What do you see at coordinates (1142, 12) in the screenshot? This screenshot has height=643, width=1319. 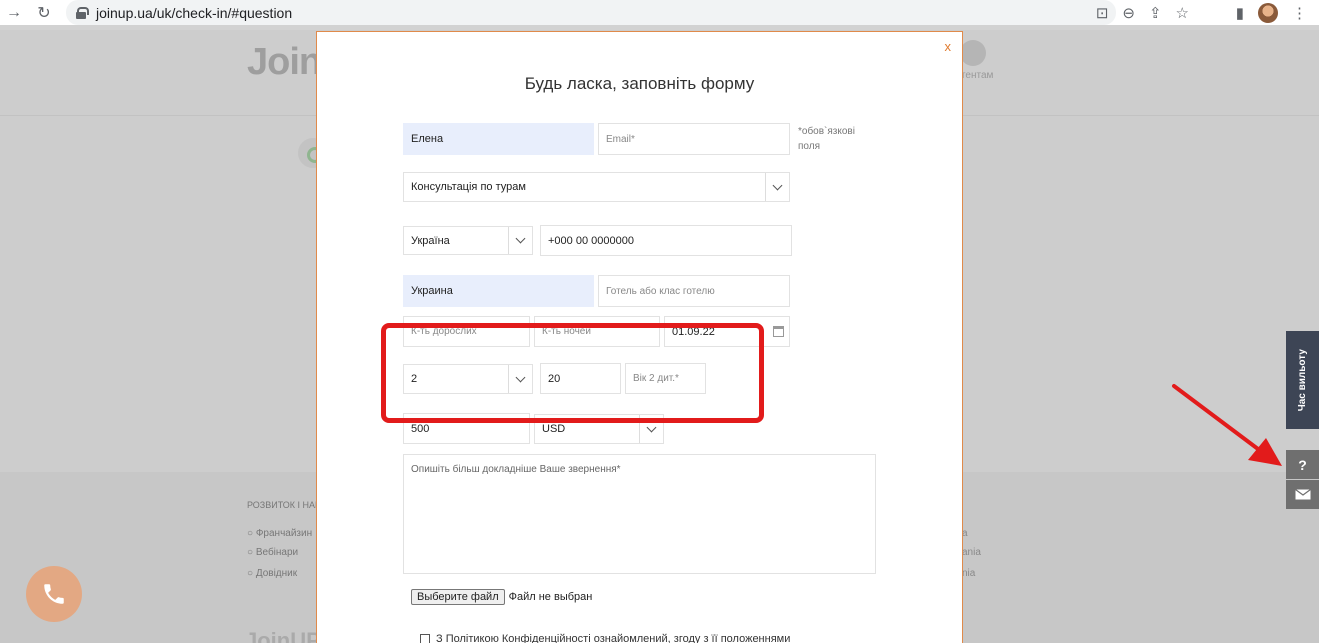 I see `omnibox-actions: ⊡ ⊖ ⇪ ☆` at bounding box center [1142, 12].